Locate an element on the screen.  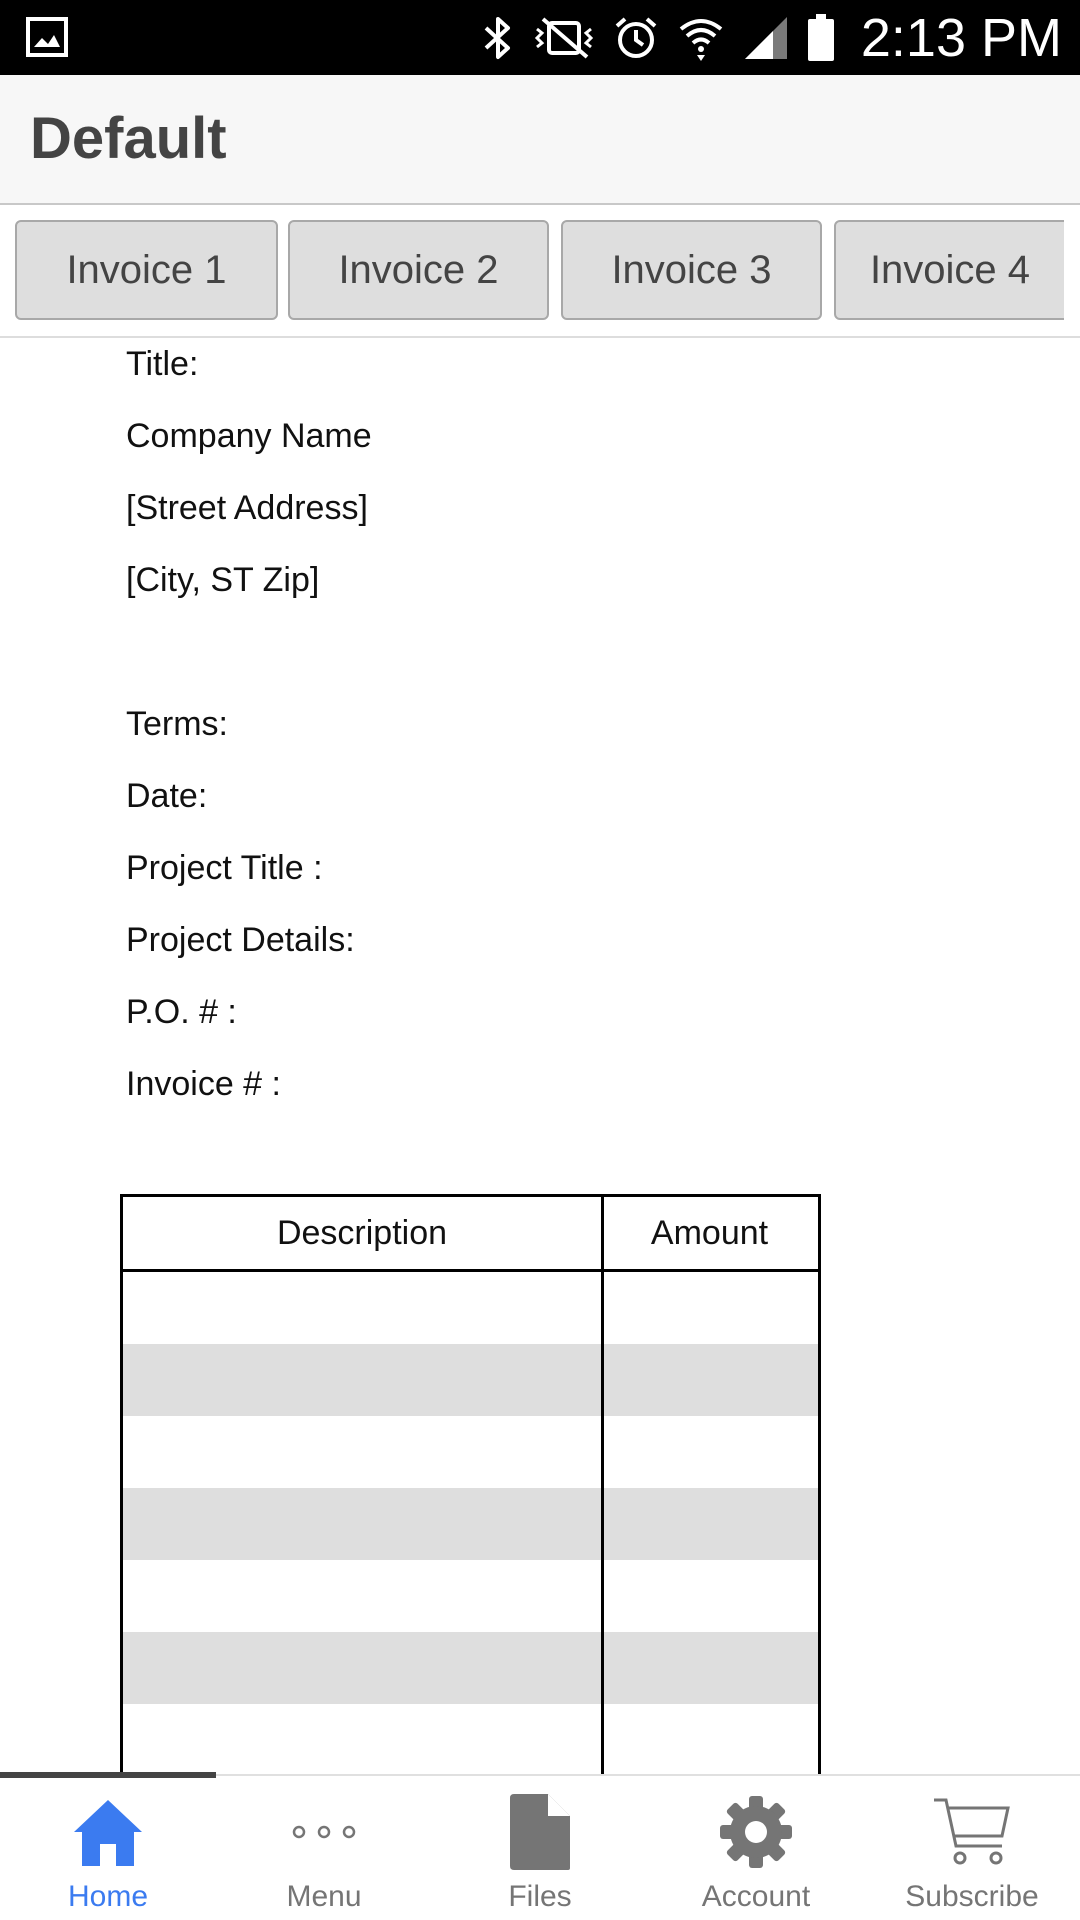
nav-files-label: Files is located at coordinates (540, 1896).